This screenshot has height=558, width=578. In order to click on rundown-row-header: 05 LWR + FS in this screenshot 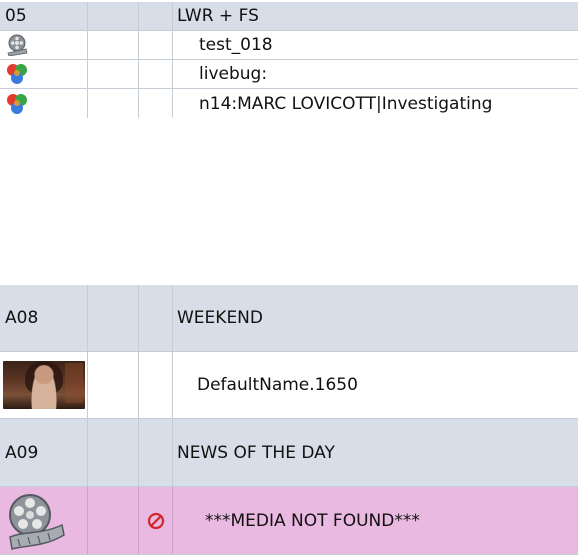, I will do `click(289, 16)`.